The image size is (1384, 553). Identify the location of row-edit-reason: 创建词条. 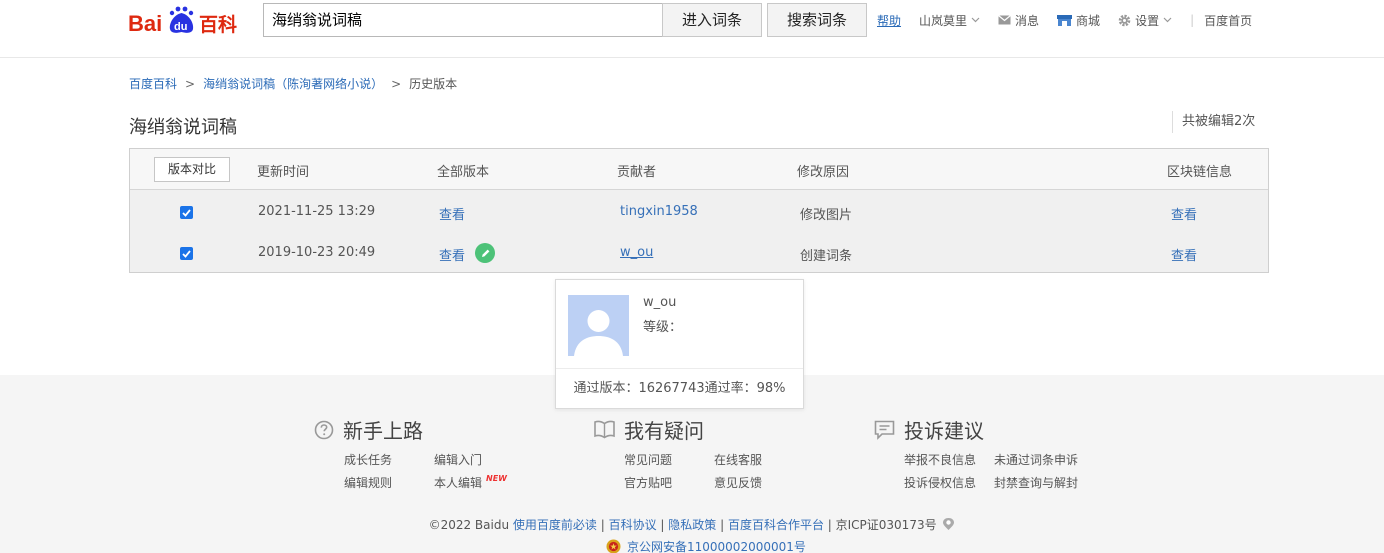
(826, 256).